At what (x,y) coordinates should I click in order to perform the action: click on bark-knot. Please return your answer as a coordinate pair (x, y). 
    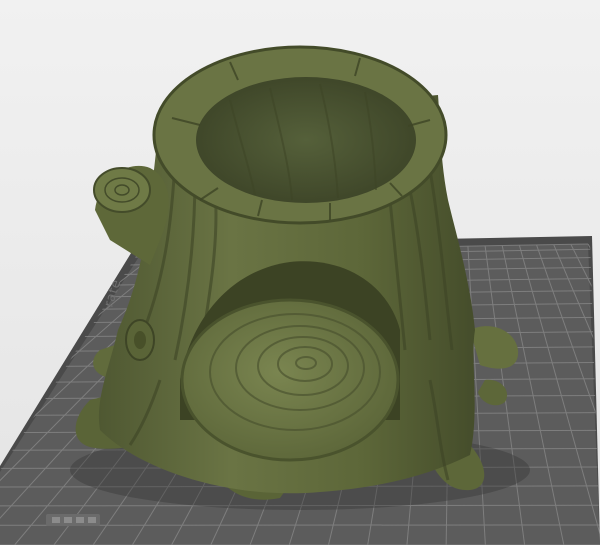
    Looking at the image, I should click on (140, 340).